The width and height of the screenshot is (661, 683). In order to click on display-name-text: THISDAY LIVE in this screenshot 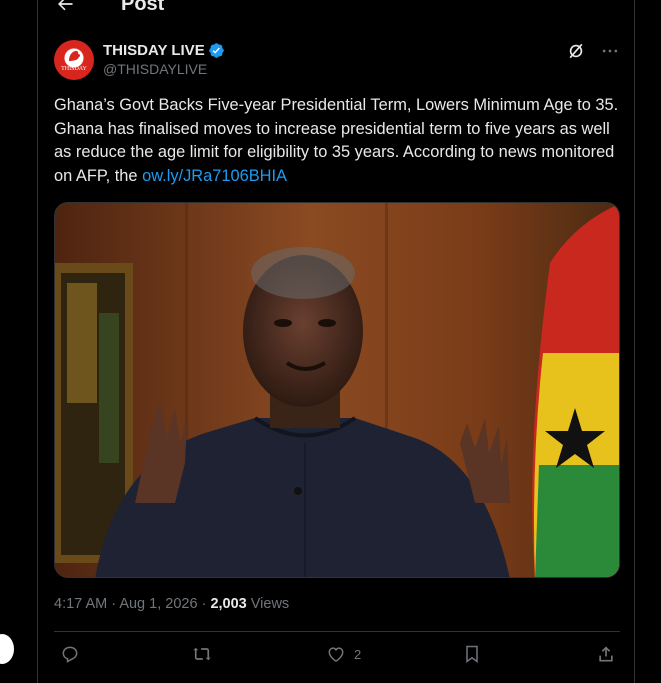, I will do `click(154, 50)`.